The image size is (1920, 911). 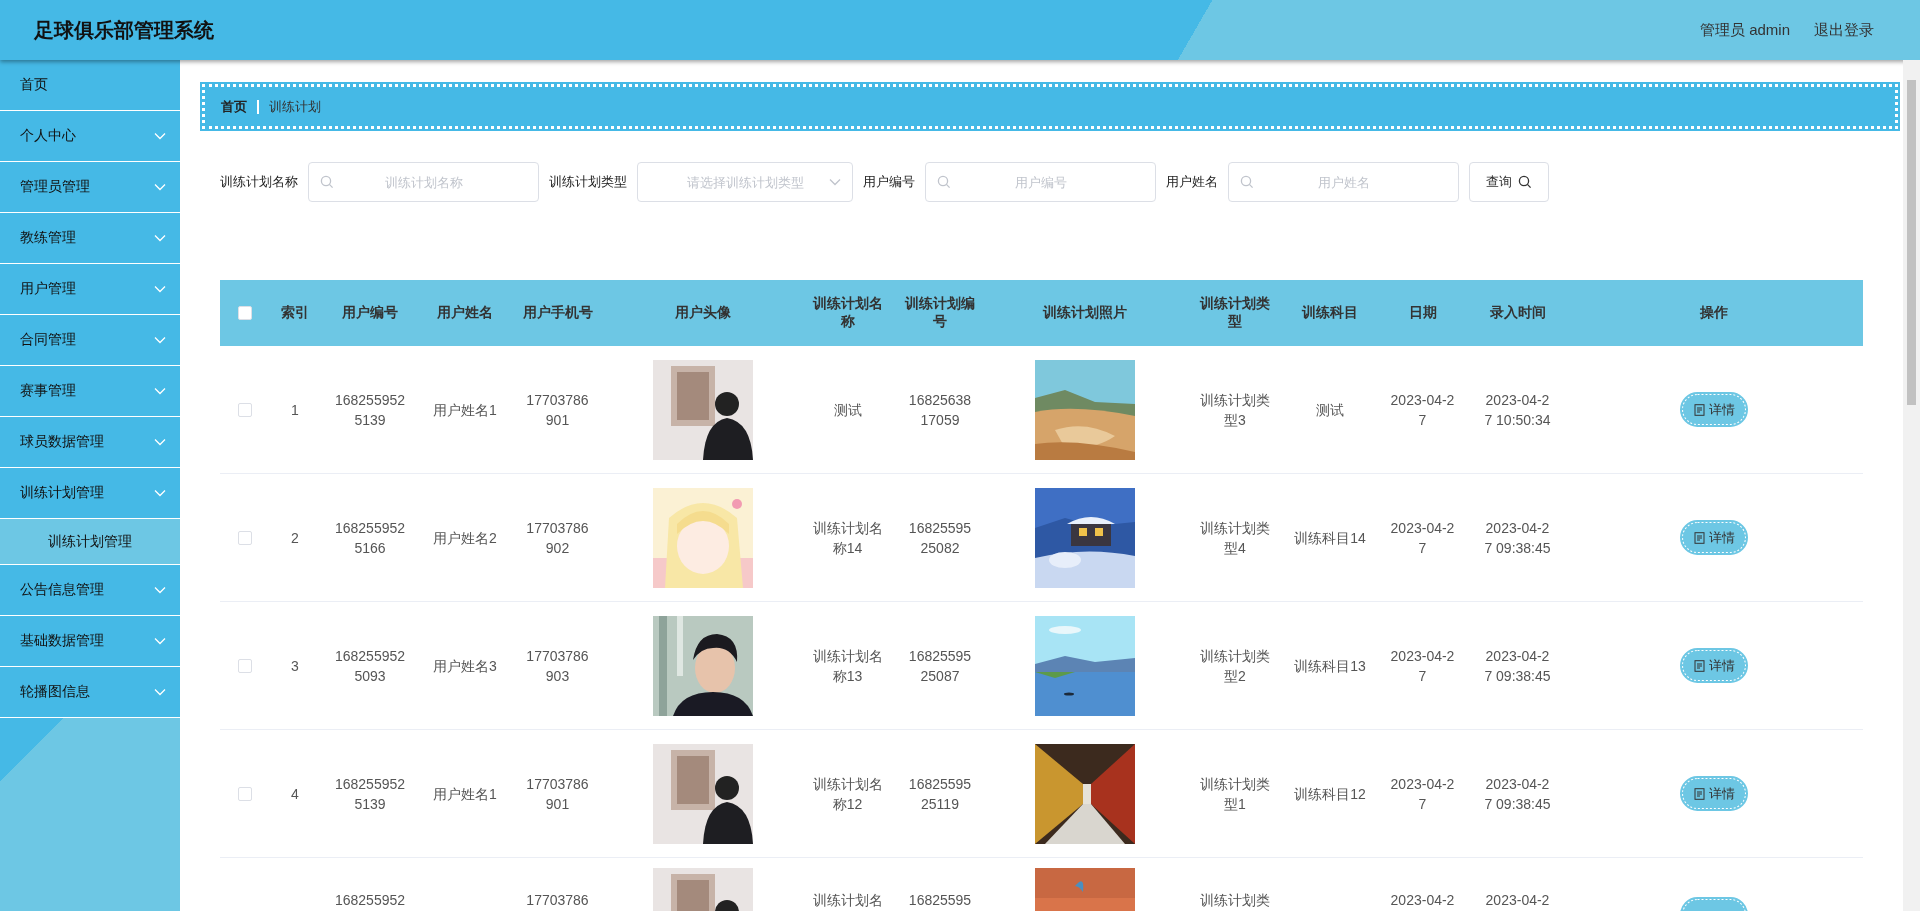 I want to click on column-header: 训练计划照片, so click(x=1085, y=313).